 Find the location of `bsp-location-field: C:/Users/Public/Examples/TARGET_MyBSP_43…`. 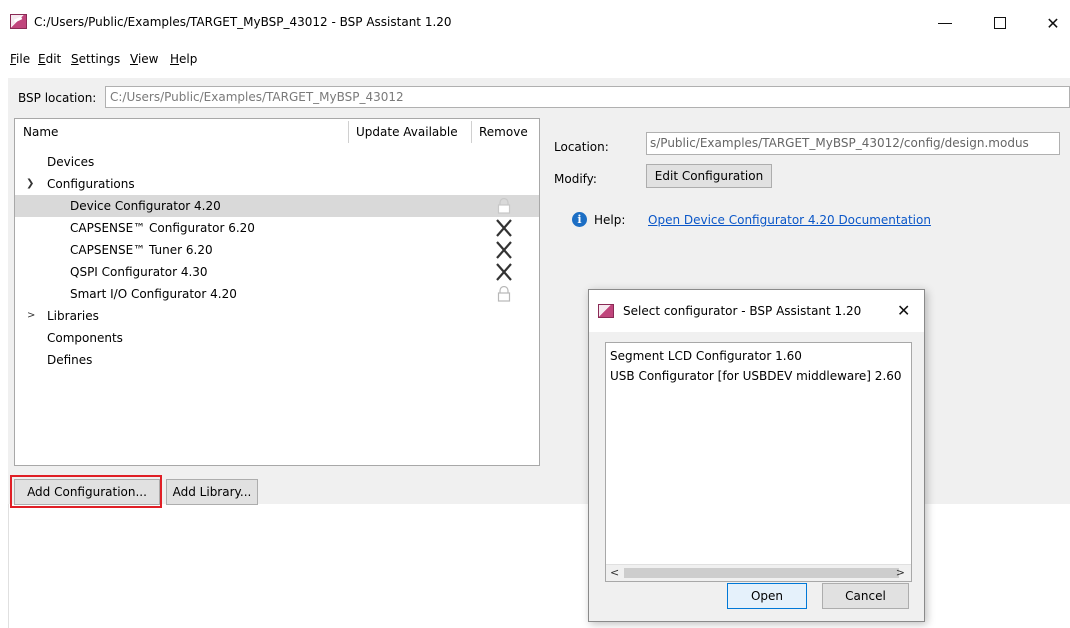

bsp-location-field: C:/Users/Public/Examples/TARGET_MyBSP_43… is located at coordinates (587, 97).